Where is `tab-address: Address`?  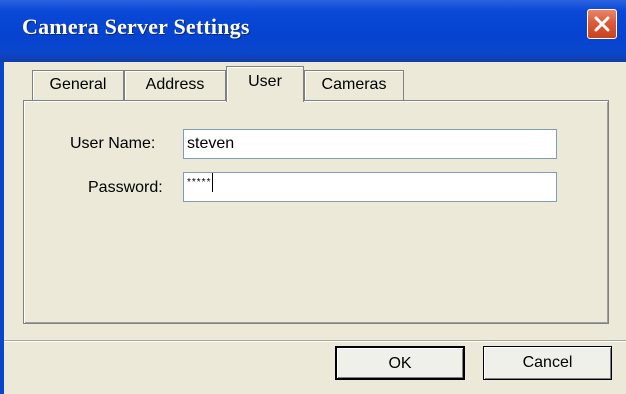 tab-address: Address is located at coordinates (175, 85).